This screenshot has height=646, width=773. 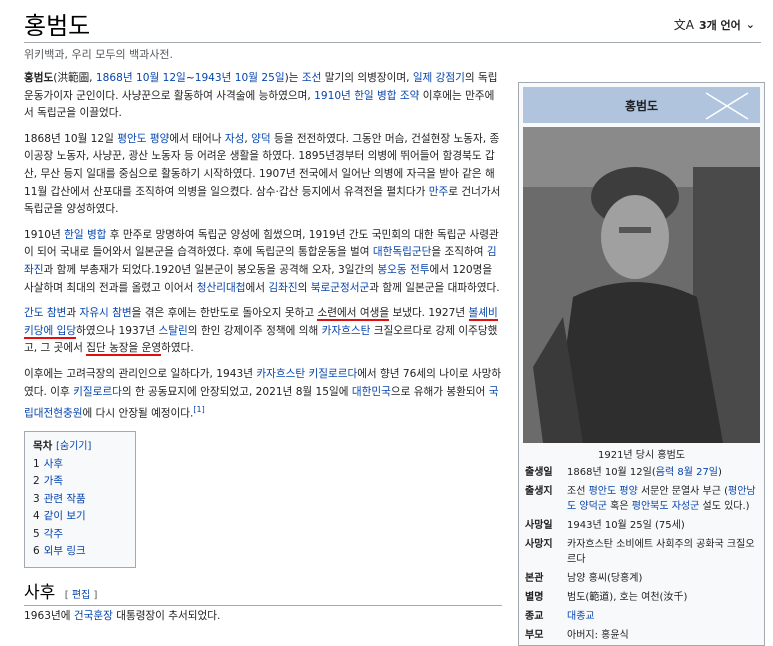 I want to click on infobox-row: 본관 남양 홍씨(당홍계), so click(x=641, y=578).